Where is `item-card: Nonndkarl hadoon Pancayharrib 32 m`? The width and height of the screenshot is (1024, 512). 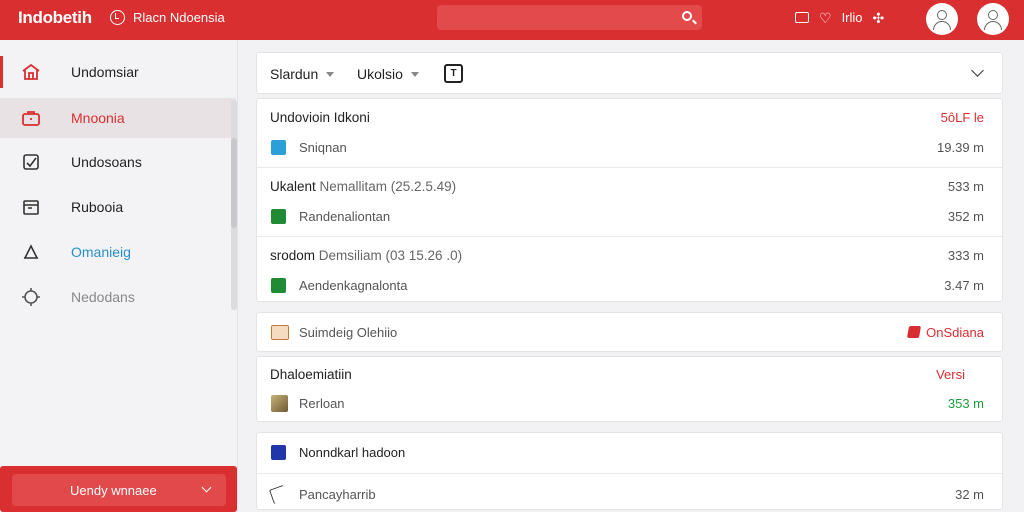 item-card: Nonndkarl hadoon Pancayharrib 32 m is located at coordinates (629, 471).